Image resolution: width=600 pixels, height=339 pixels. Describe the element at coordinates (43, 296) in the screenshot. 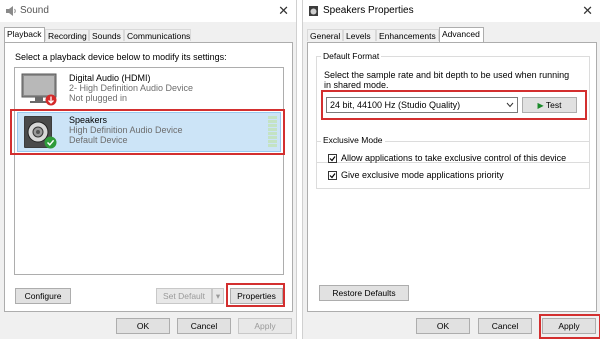

I see `configure-button: Configure` at that location.